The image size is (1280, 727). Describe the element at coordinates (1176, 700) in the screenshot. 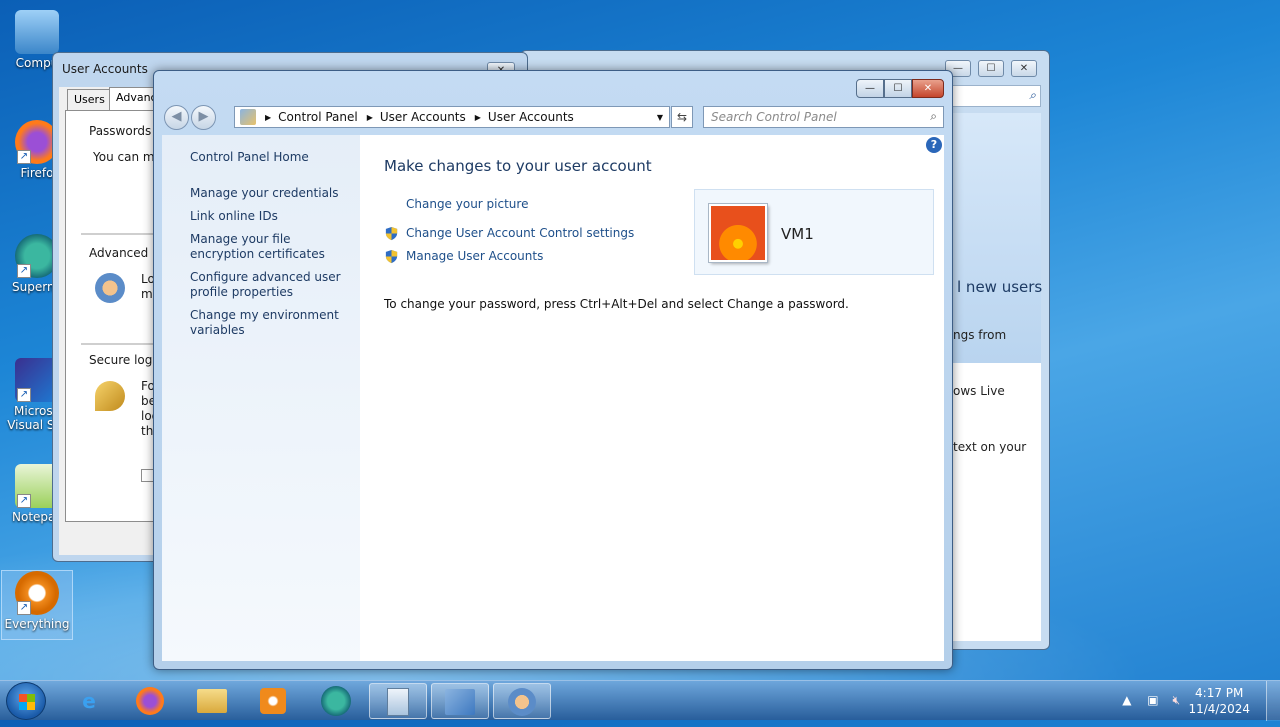

I see `volume-muted-icon: 🔇︎` at that location.